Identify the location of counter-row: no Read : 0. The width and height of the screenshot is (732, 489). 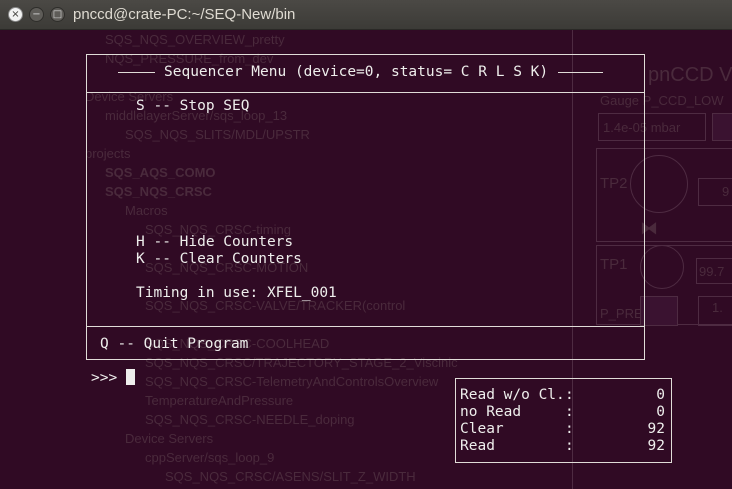
(562, 412).